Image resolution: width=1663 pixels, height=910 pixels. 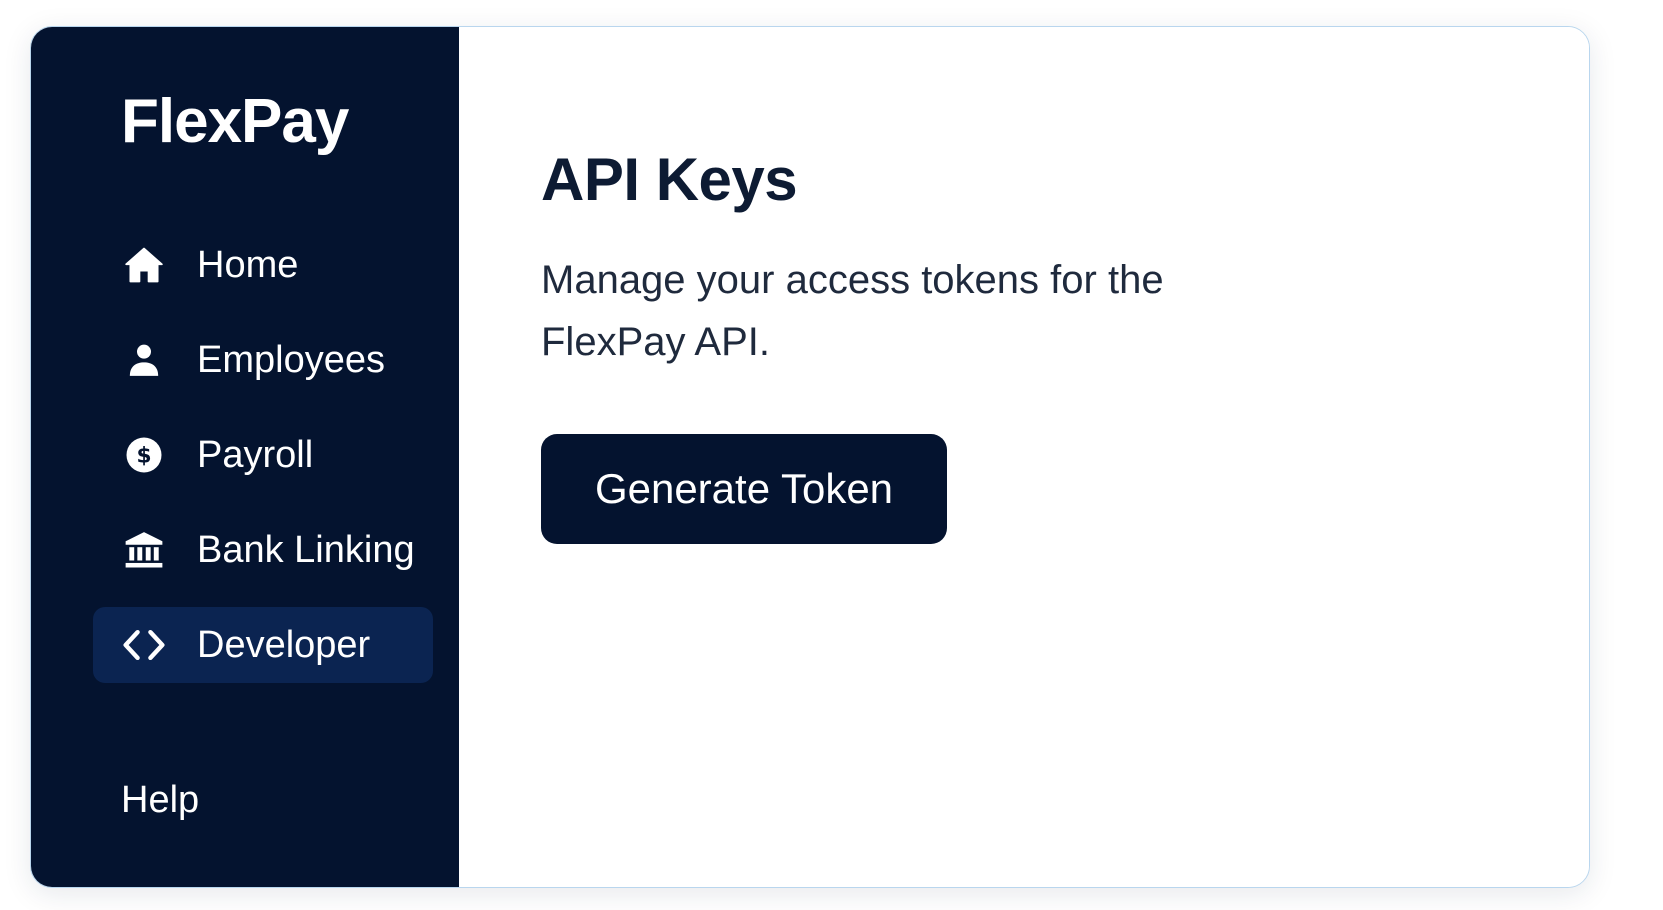 What do you see at coordinates (306, 549) in the screenshot?
I see `sidebar-item-label: Bank Linking` at bounding box center [306, 549].